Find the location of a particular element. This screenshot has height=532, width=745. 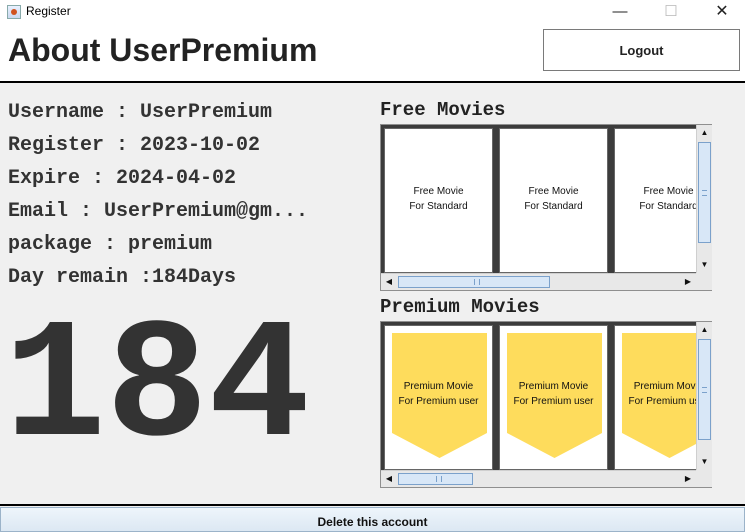

minimize-button: — is located at coordinates (620, 12).